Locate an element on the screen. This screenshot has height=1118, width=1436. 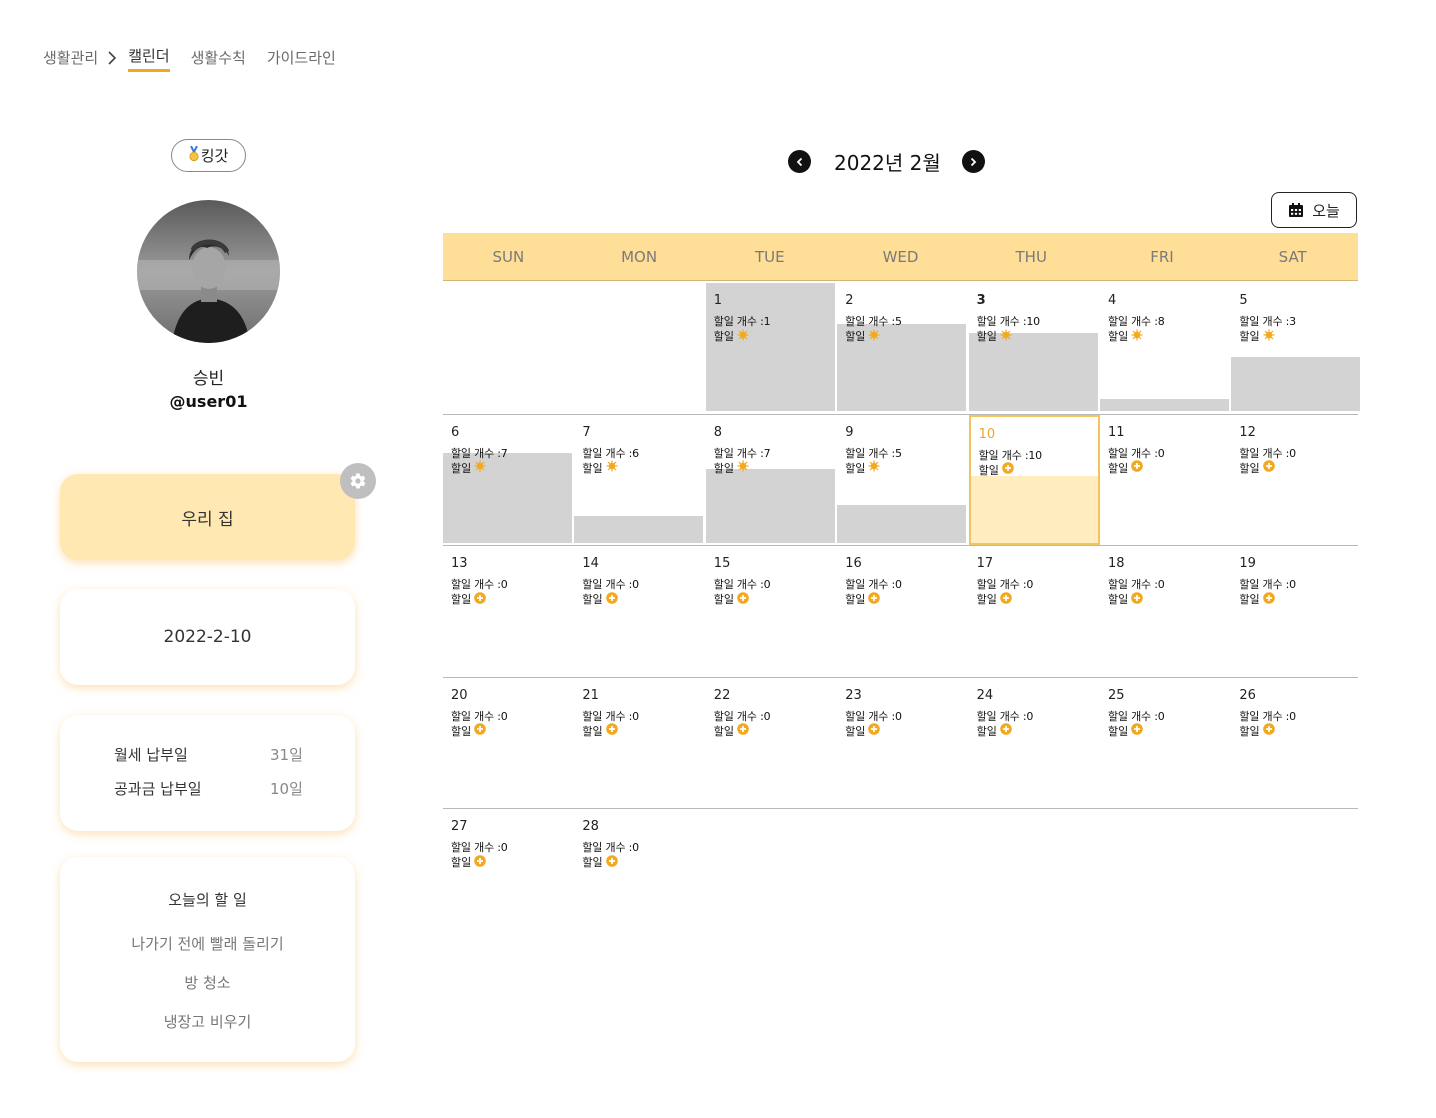
calendar-day: 12 할일 개수 :0 할일 is located at coordinates (1296, 480).